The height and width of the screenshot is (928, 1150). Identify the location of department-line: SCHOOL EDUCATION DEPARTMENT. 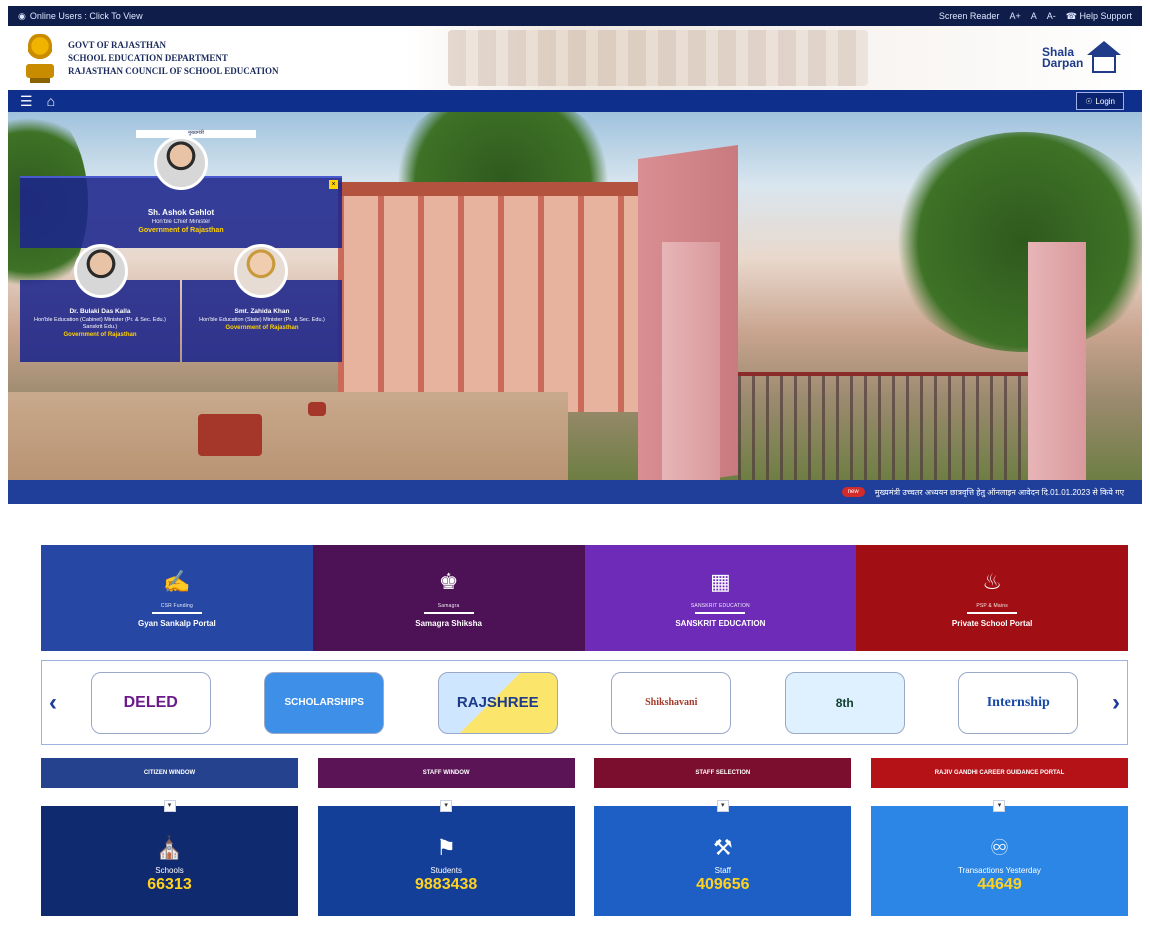
(148, 57).